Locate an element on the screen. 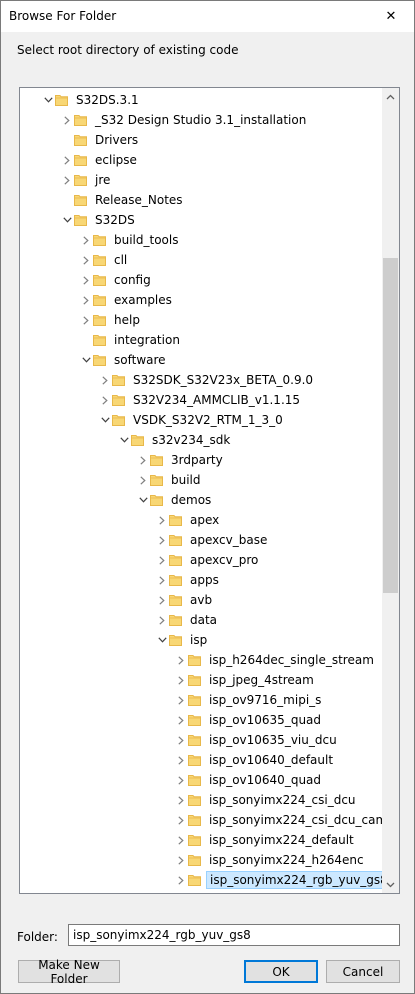 This screenshot has height=994, width=415. tree-item: isp_sonyimx224_default is located at coordinates (201, 840).